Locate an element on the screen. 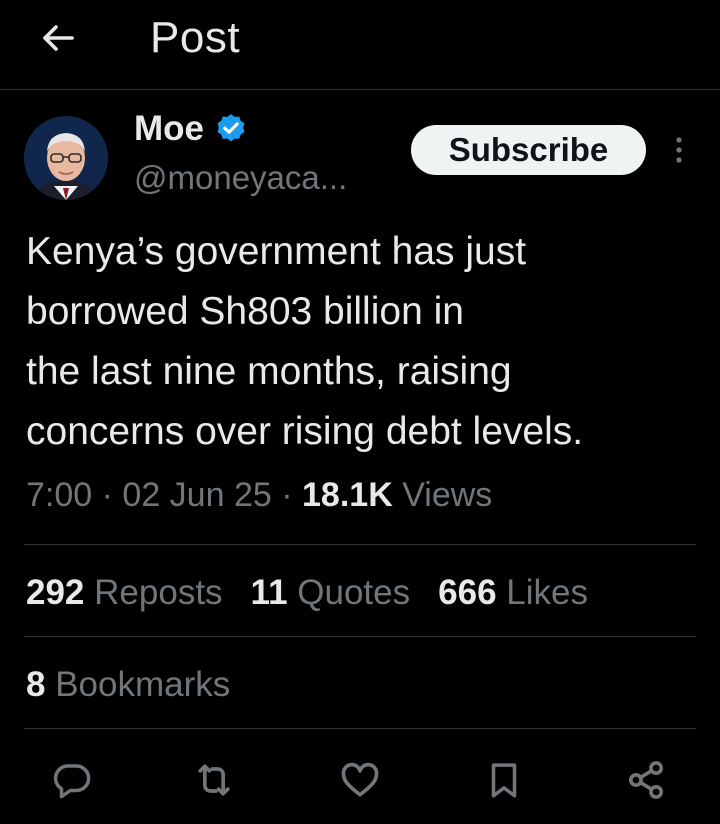 This screenshot has width=720, height=824. share-icon is located at coordinates (646, 780).